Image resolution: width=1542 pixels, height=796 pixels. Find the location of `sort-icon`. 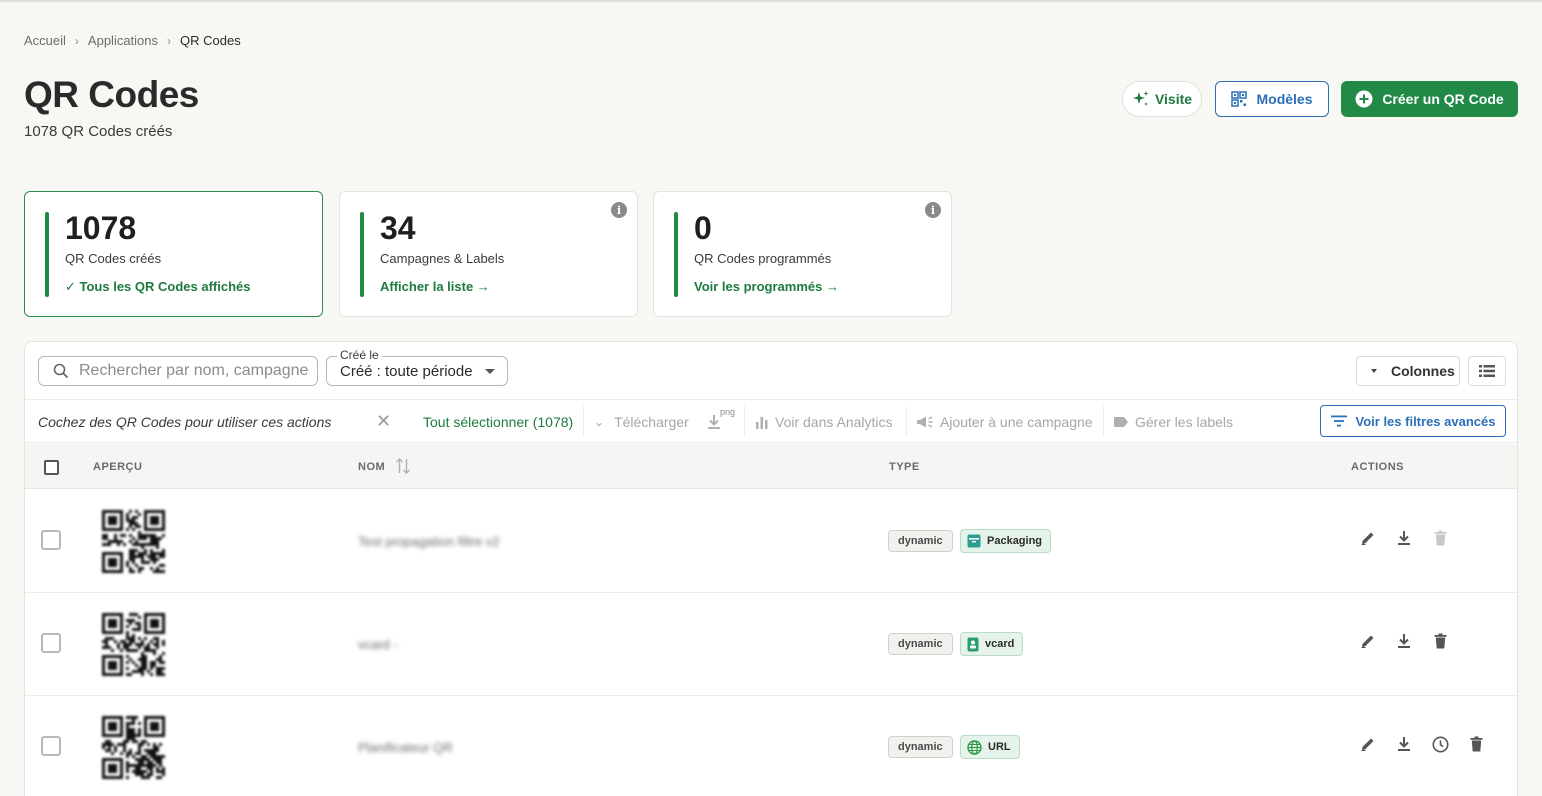

sort-icon is located at coordinates (403, 466).